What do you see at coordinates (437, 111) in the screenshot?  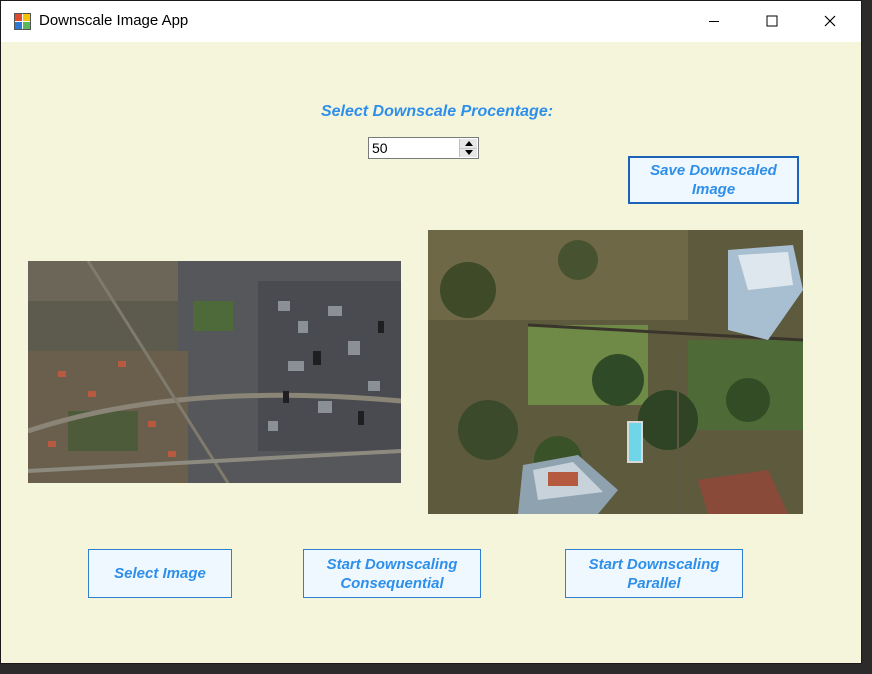 I see `downscale-percentage-label: Select Downscale Procentage:` at bounding box center [437, 111].